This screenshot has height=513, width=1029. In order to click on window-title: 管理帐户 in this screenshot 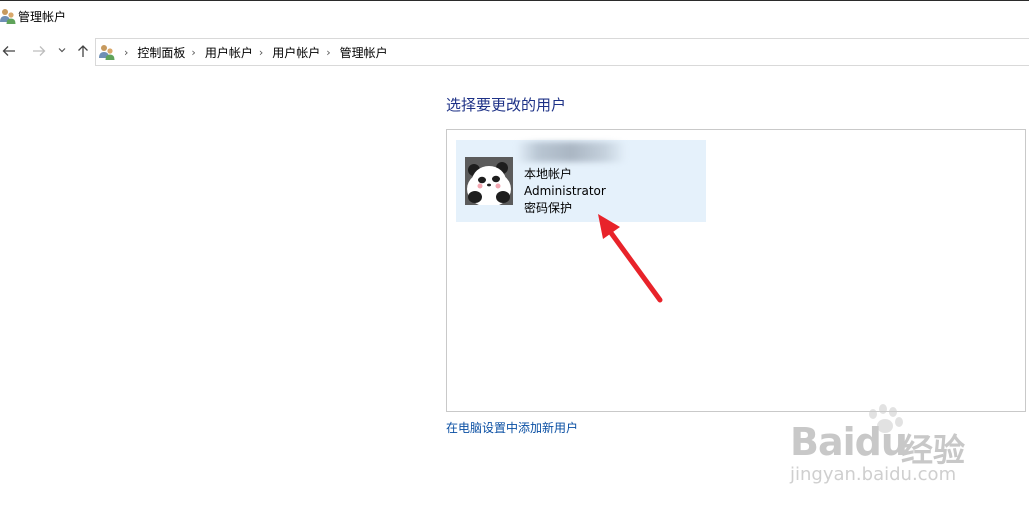, I will do `click(42, 17)`.